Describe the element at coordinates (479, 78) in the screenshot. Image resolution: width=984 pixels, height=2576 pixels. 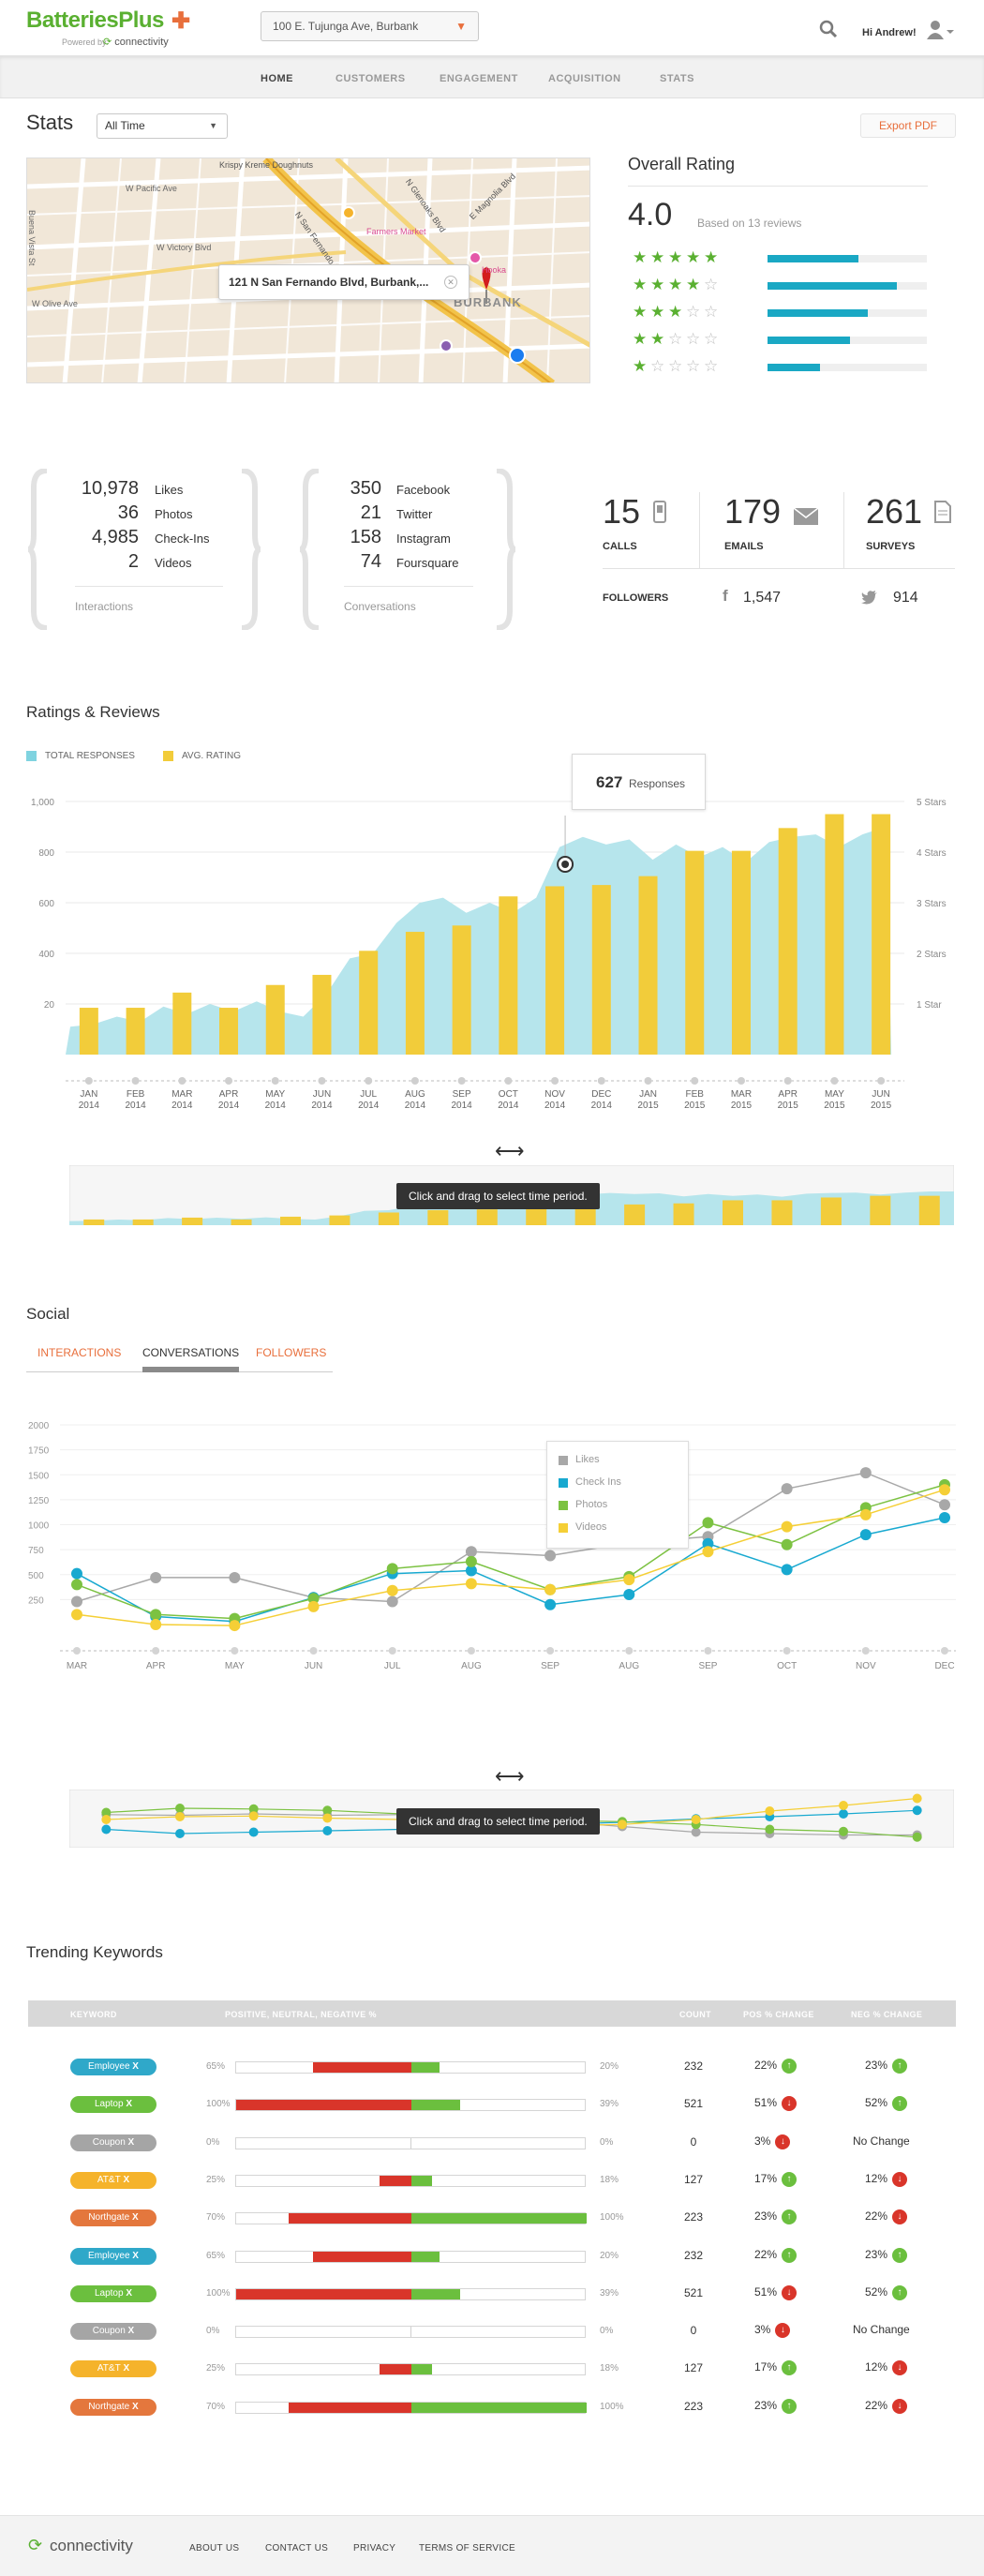
I see `nav-engagement: ENGAGEMENT` at that location.